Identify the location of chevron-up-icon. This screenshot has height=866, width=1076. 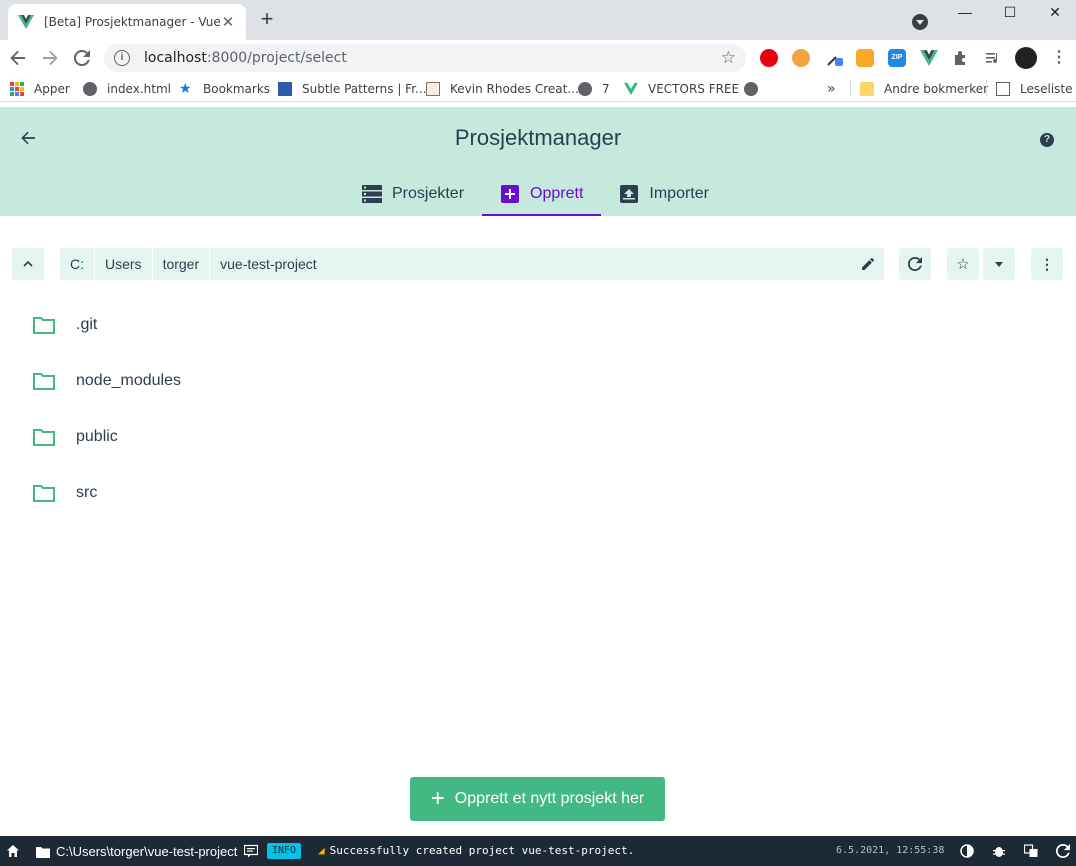
(28, 264).